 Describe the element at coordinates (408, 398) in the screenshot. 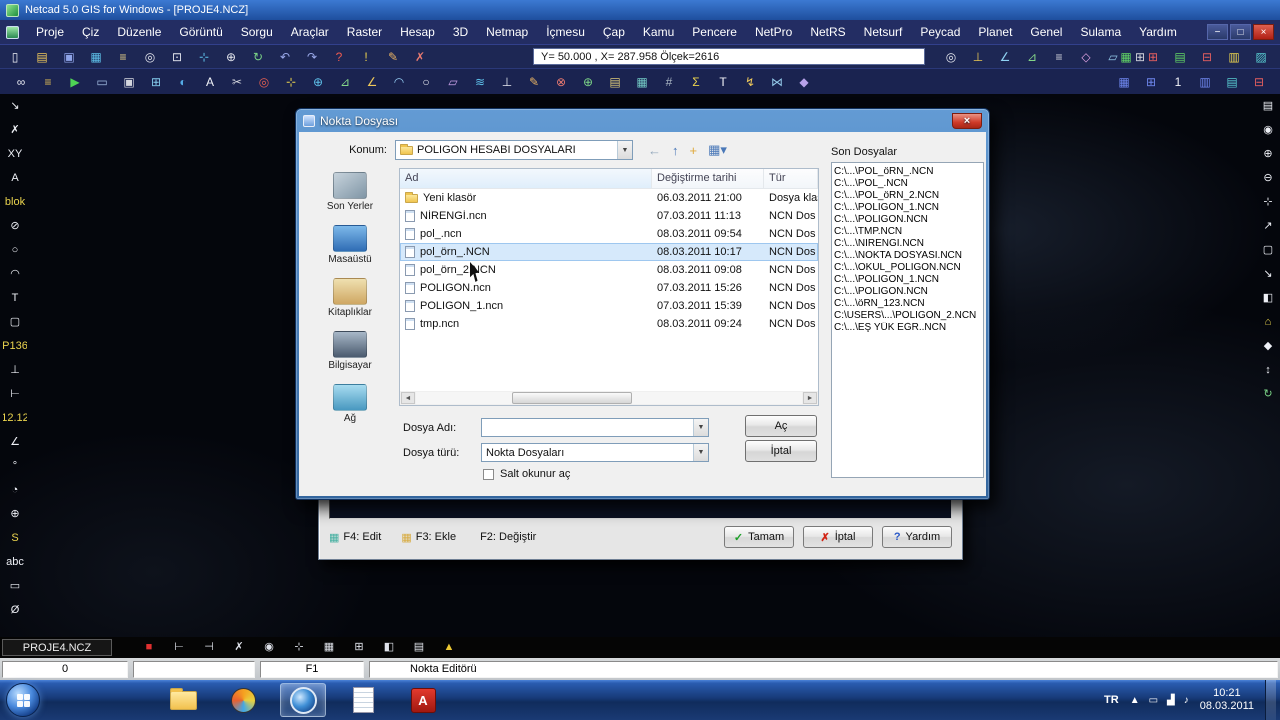

I see `scroll-left-icon: ◄` at that location.